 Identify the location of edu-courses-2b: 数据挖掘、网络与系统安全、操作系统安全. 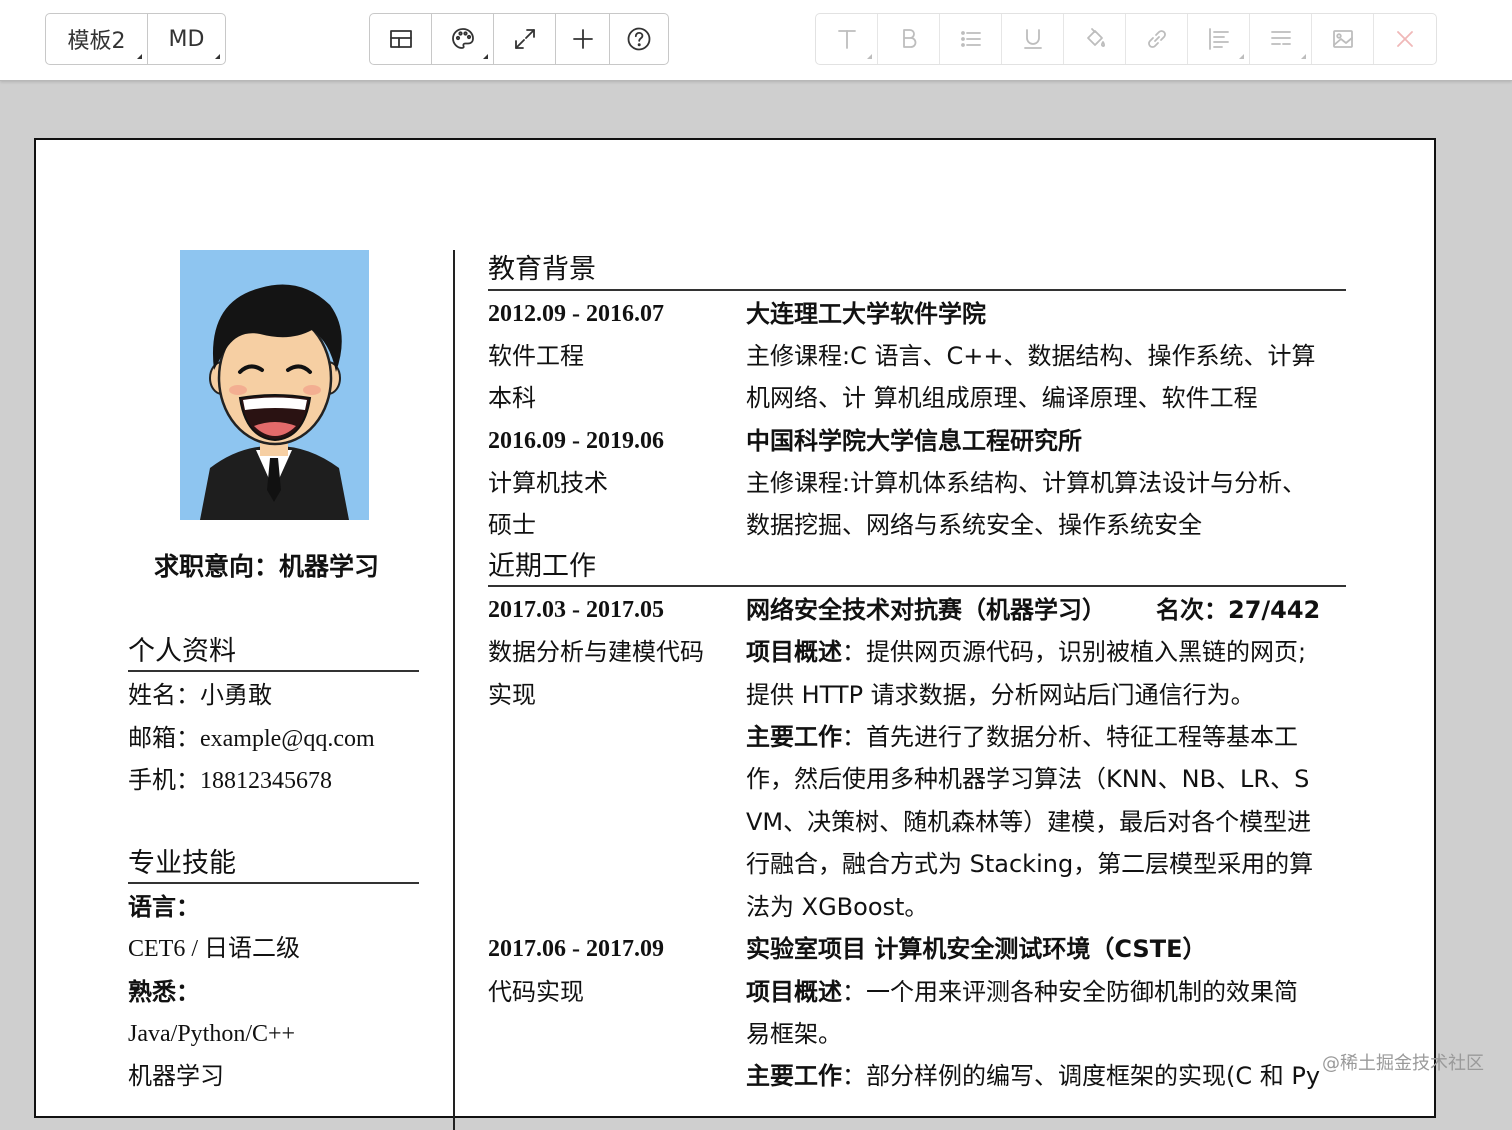
(974, 525).